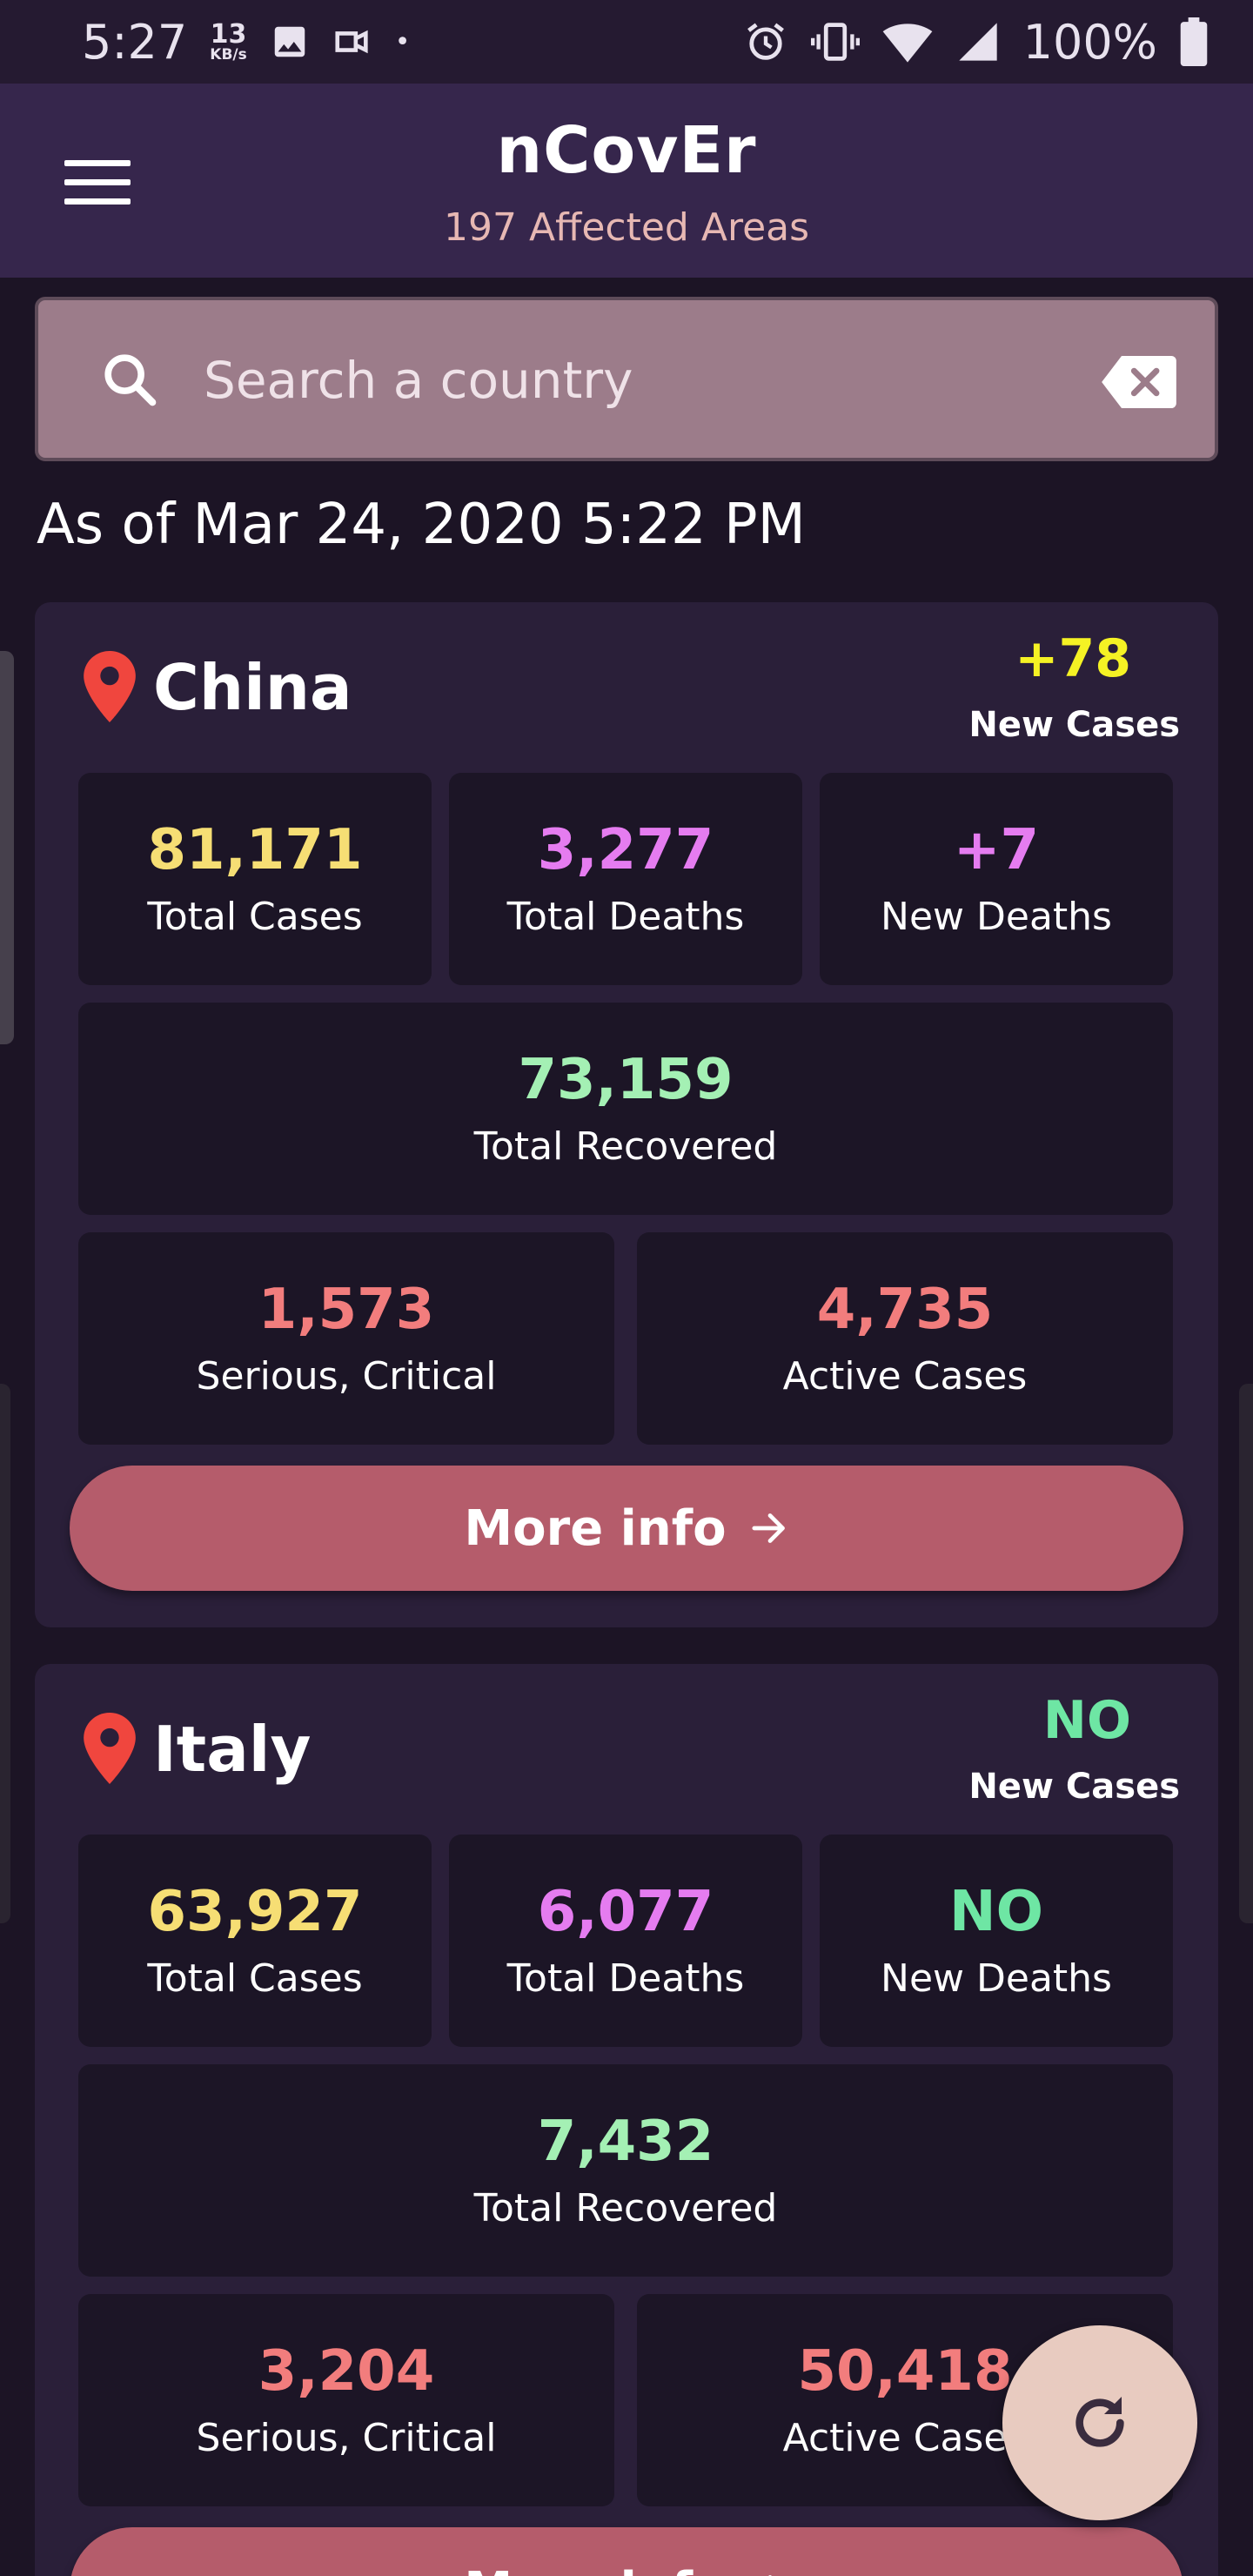  I want to click on serious-critical-value: 1,573, so click(346, 1310).